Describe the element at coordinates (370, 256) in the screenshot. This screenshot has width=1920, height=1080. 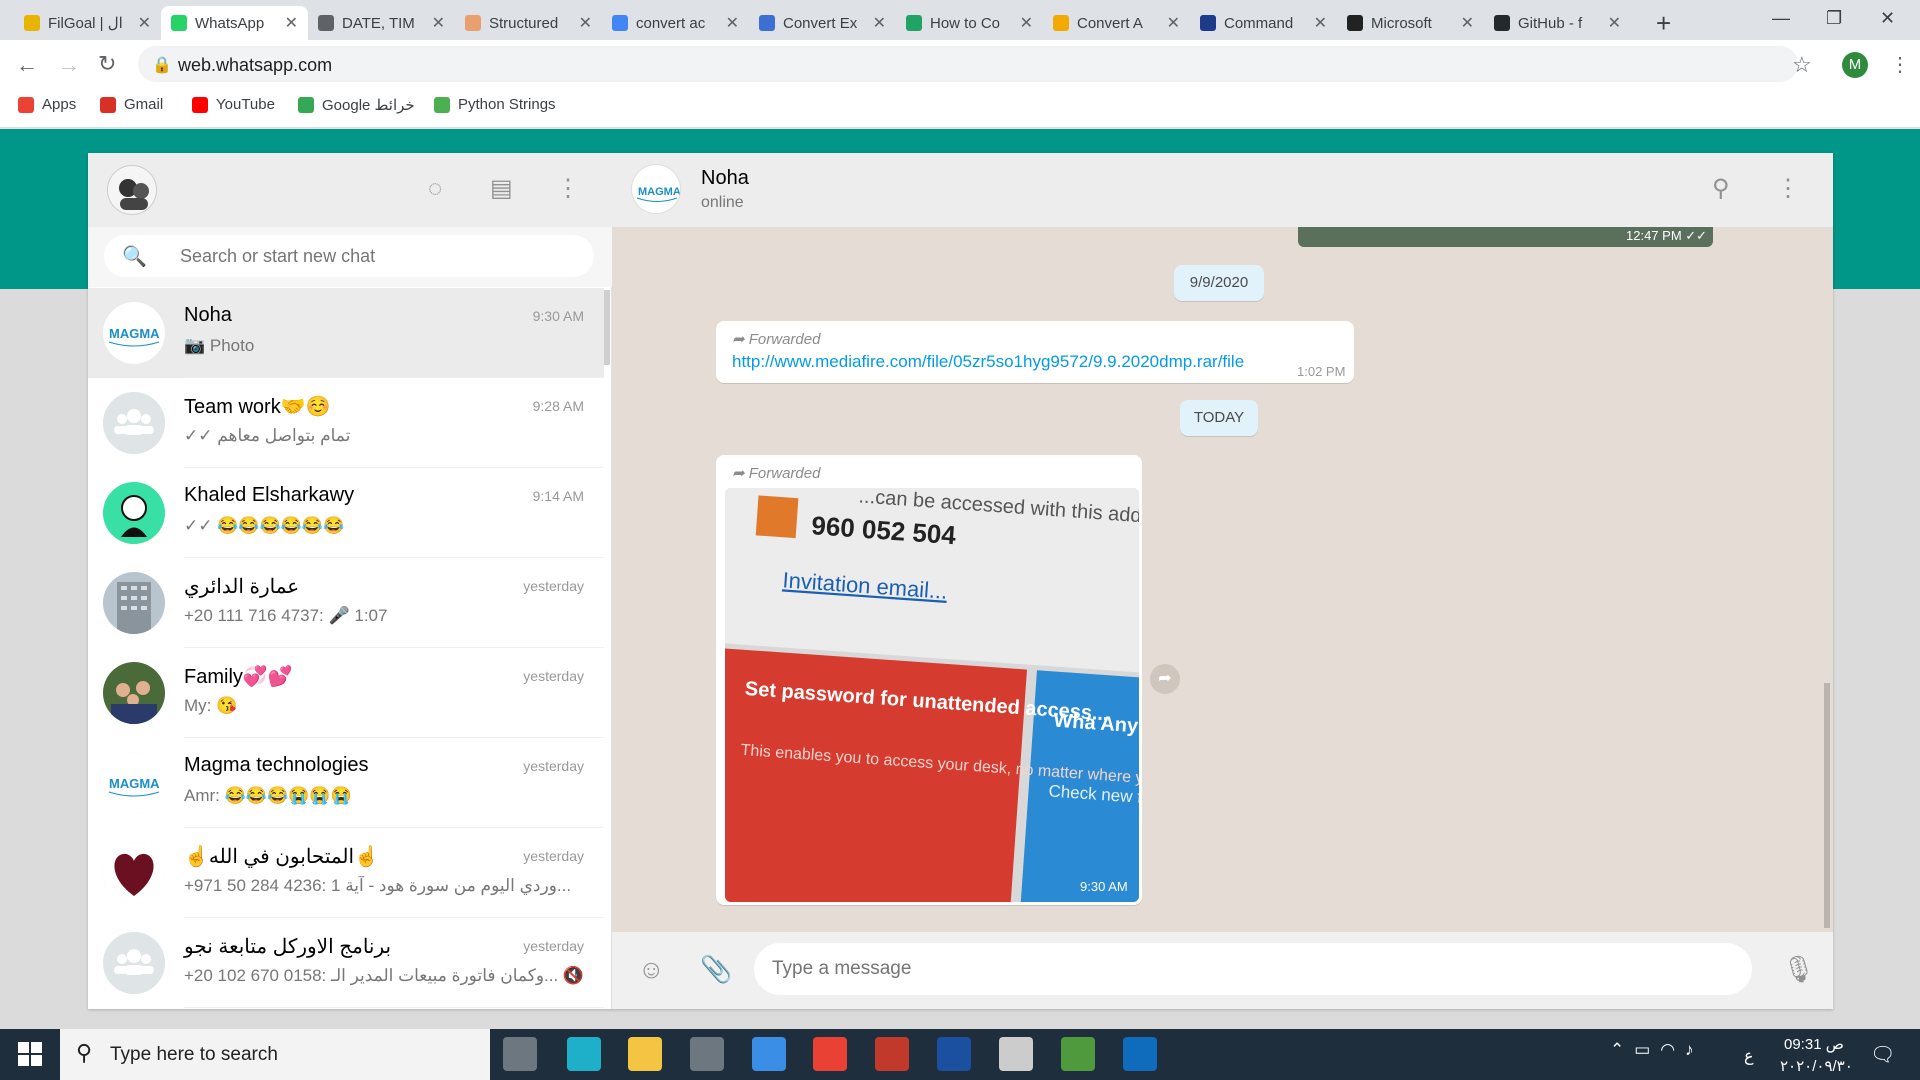
I see `search-input` at that location.